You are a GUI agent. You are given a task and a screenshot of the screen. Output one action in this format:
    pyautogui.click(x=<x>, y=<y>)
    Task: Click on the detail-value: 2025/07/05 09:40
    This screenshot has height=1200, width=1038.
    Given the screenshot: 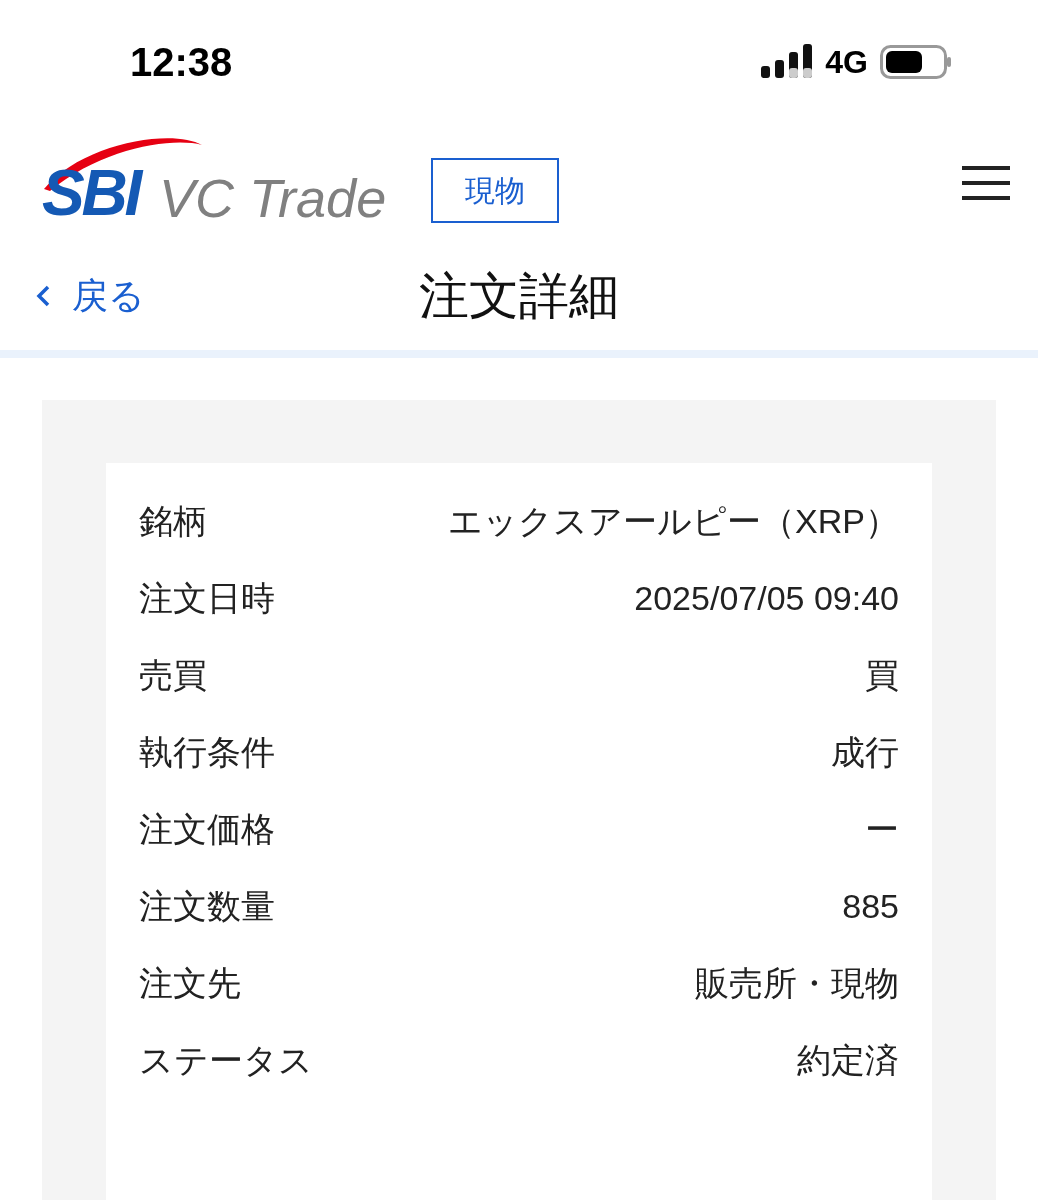 What is the action you would take?
    pyautogui.click(x=766, y=598)
    